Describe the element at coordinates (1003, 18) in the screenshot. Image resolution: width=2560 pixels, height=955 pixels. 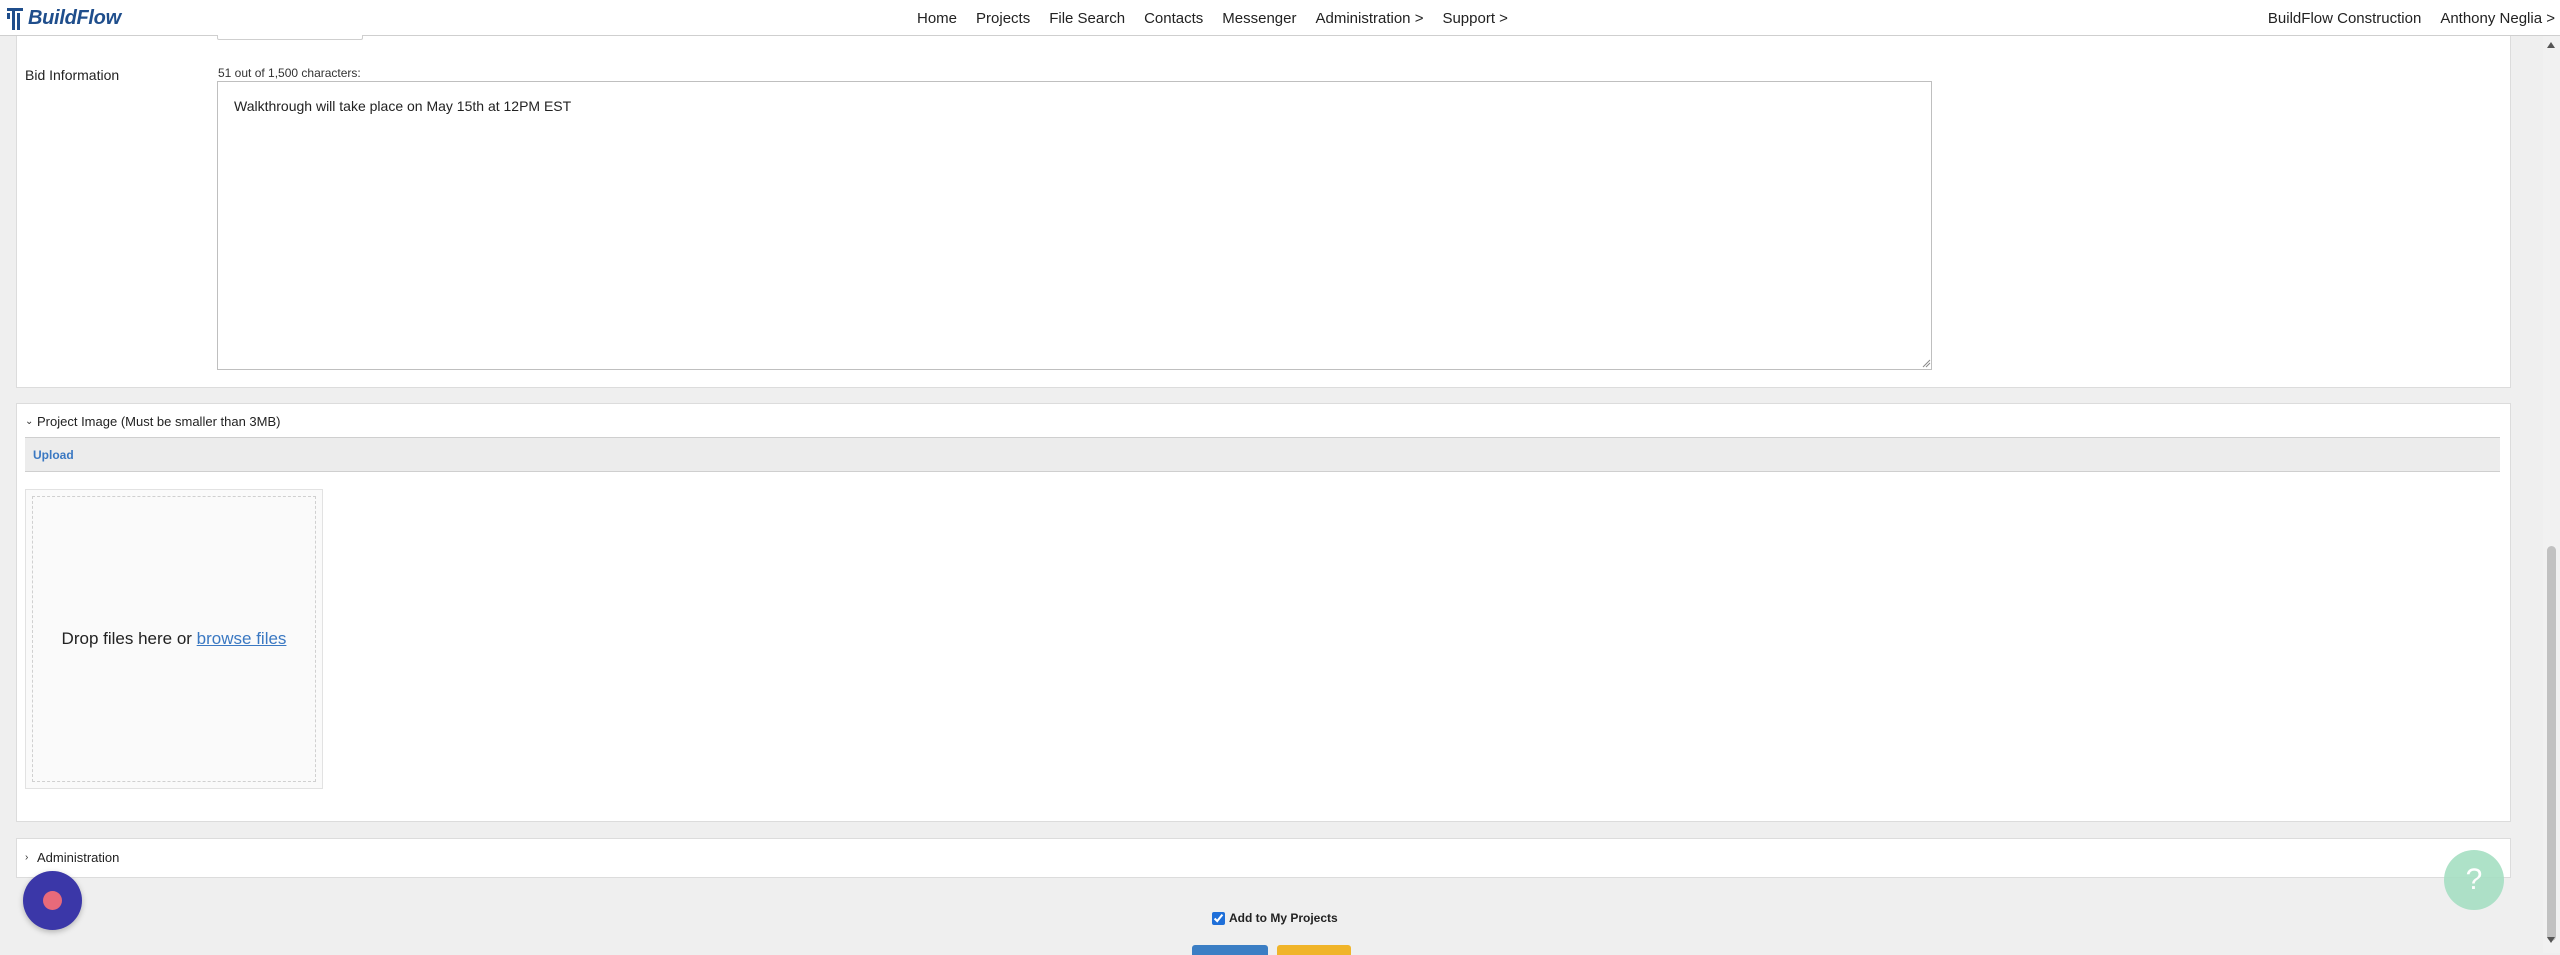
I see `nav-projects: Projects` at that location.